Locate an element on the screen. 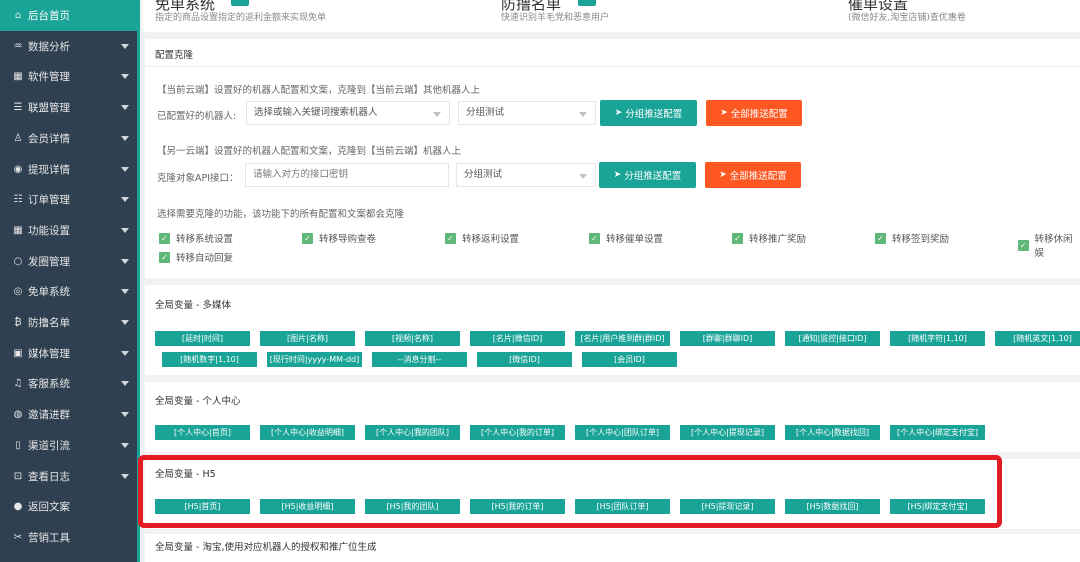 Image resolution: width=1080 pixels, height=562 pixels. variable-tag: [个人中心|首页] is located at coordinates (202, 432).